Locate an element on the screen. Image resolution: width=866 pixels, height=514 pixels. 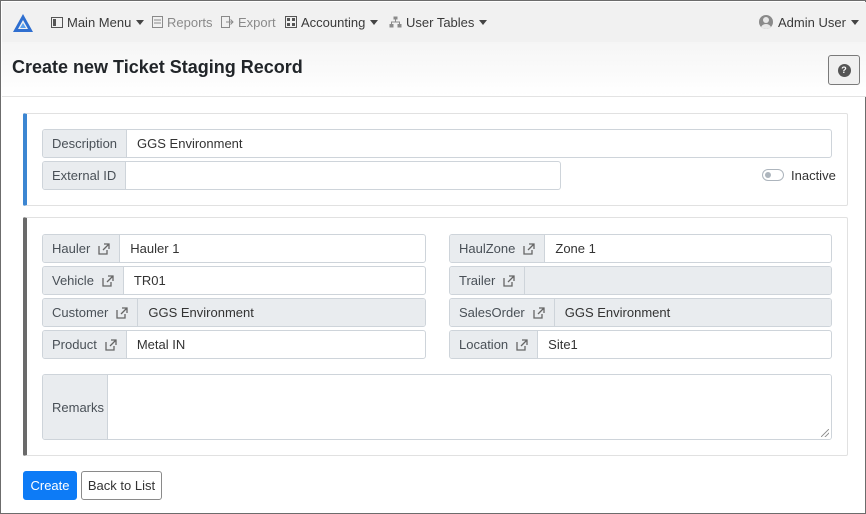
customer-label: Customer is located at coordinates (91, 312).